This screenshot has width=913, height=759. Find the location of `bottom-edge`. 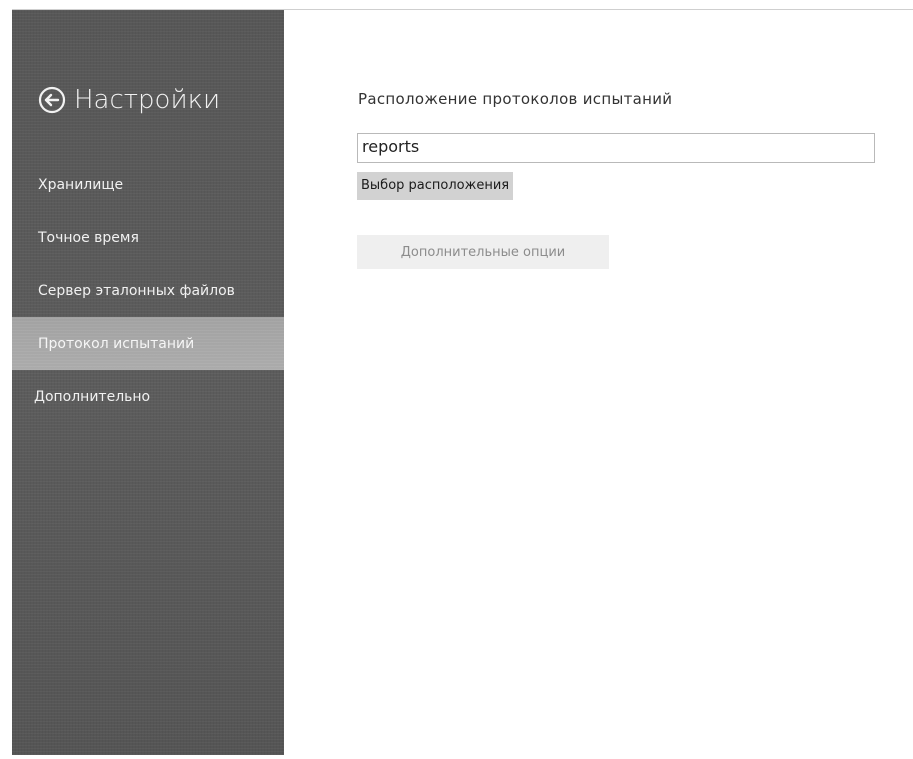

bottom-edge is located at coordinates (462, 757).